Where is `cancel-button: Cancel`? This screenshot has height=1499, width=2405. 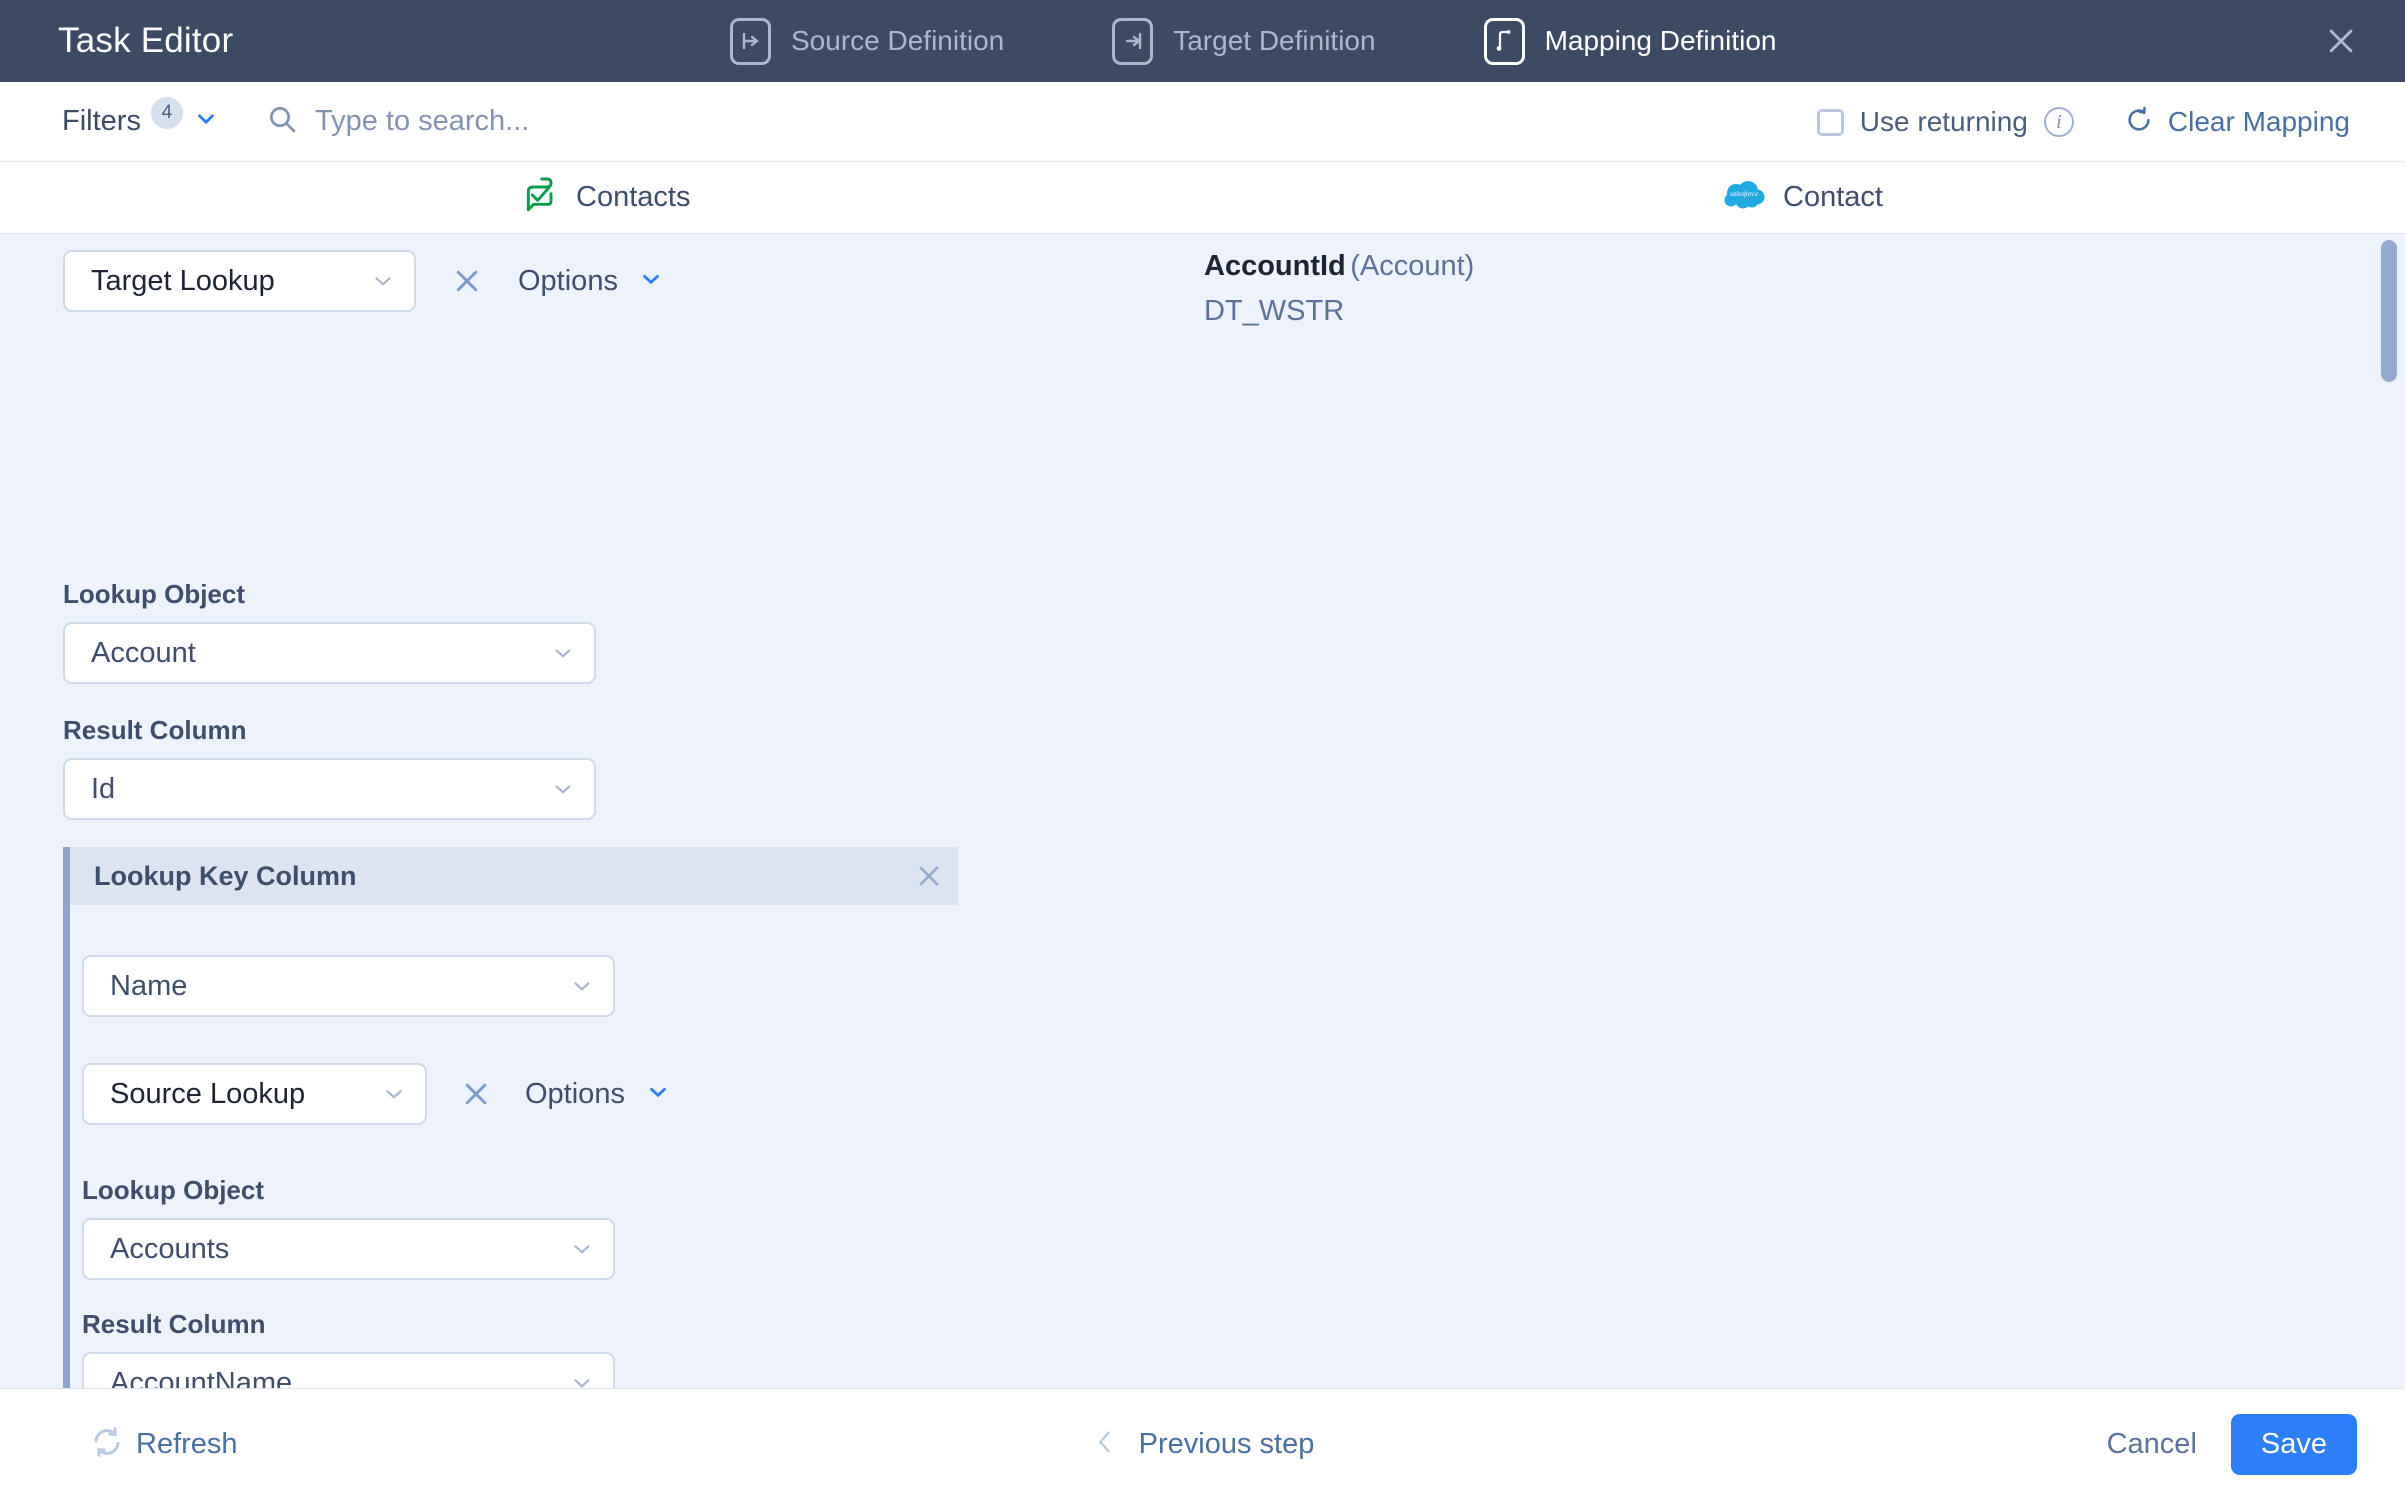 cancel-button: Cancel is located at coordinates (2152, 1444).